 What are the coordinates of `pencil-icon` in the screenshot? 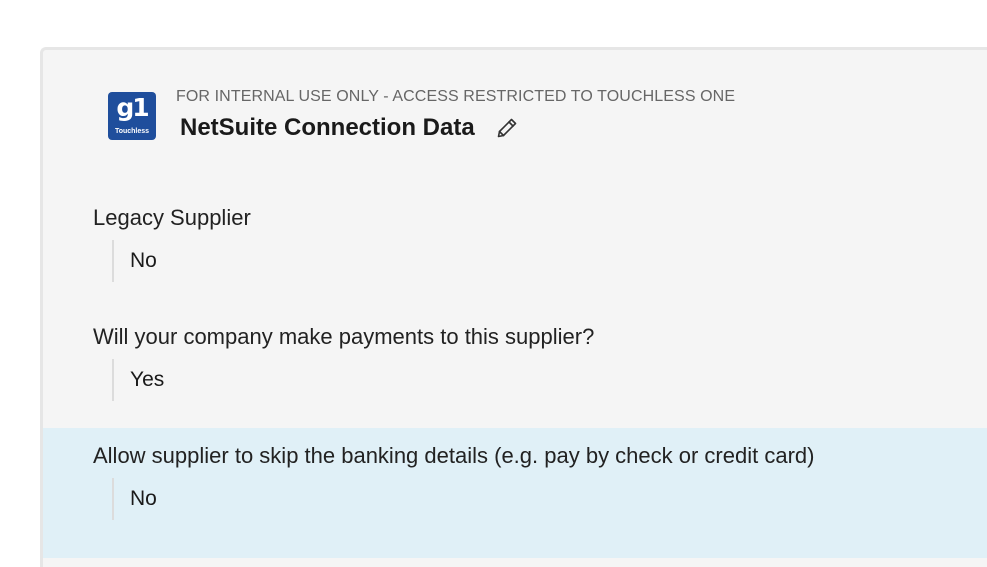 It's located at (507, 128).